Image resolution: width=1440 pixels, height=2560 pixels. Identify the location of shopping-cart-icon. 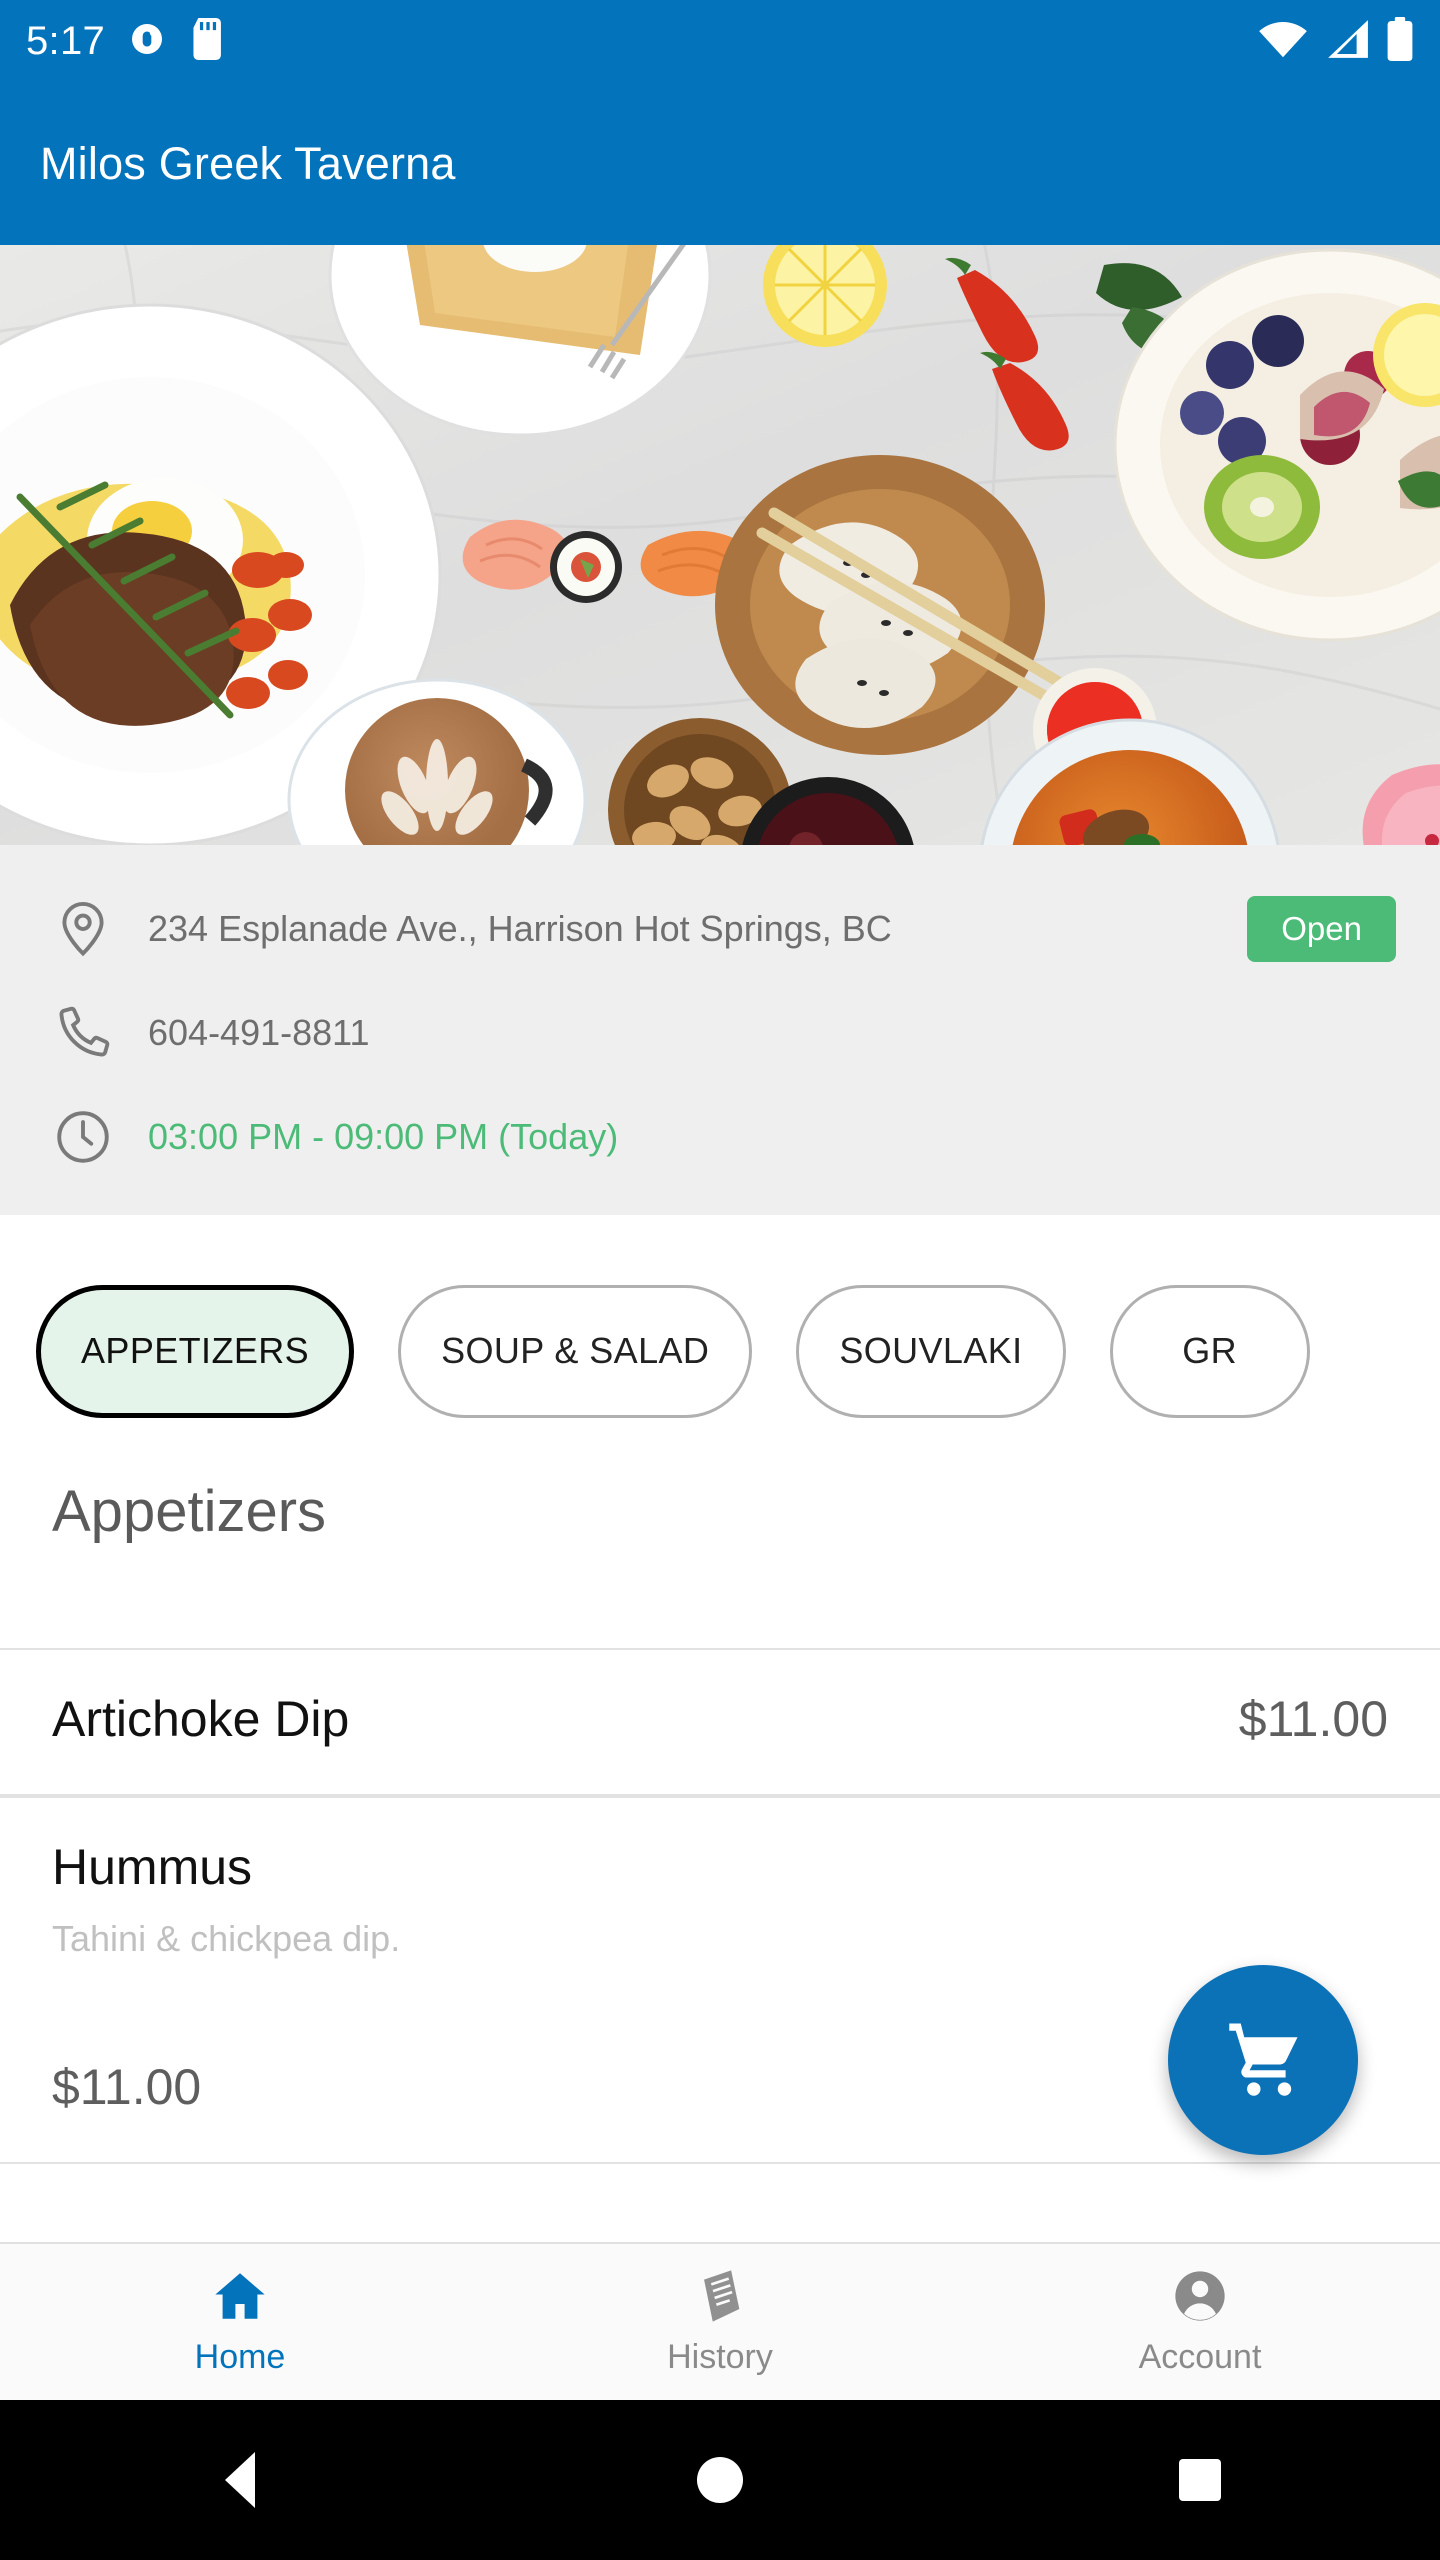
(1263, 2060).